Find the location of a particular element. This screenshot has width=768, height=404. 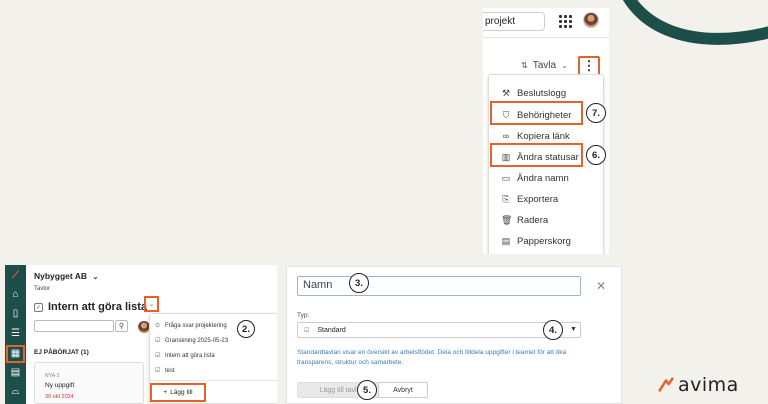

board-menu-item: ⊙ Fråga svar projektering is located at coordinates (191, 326).